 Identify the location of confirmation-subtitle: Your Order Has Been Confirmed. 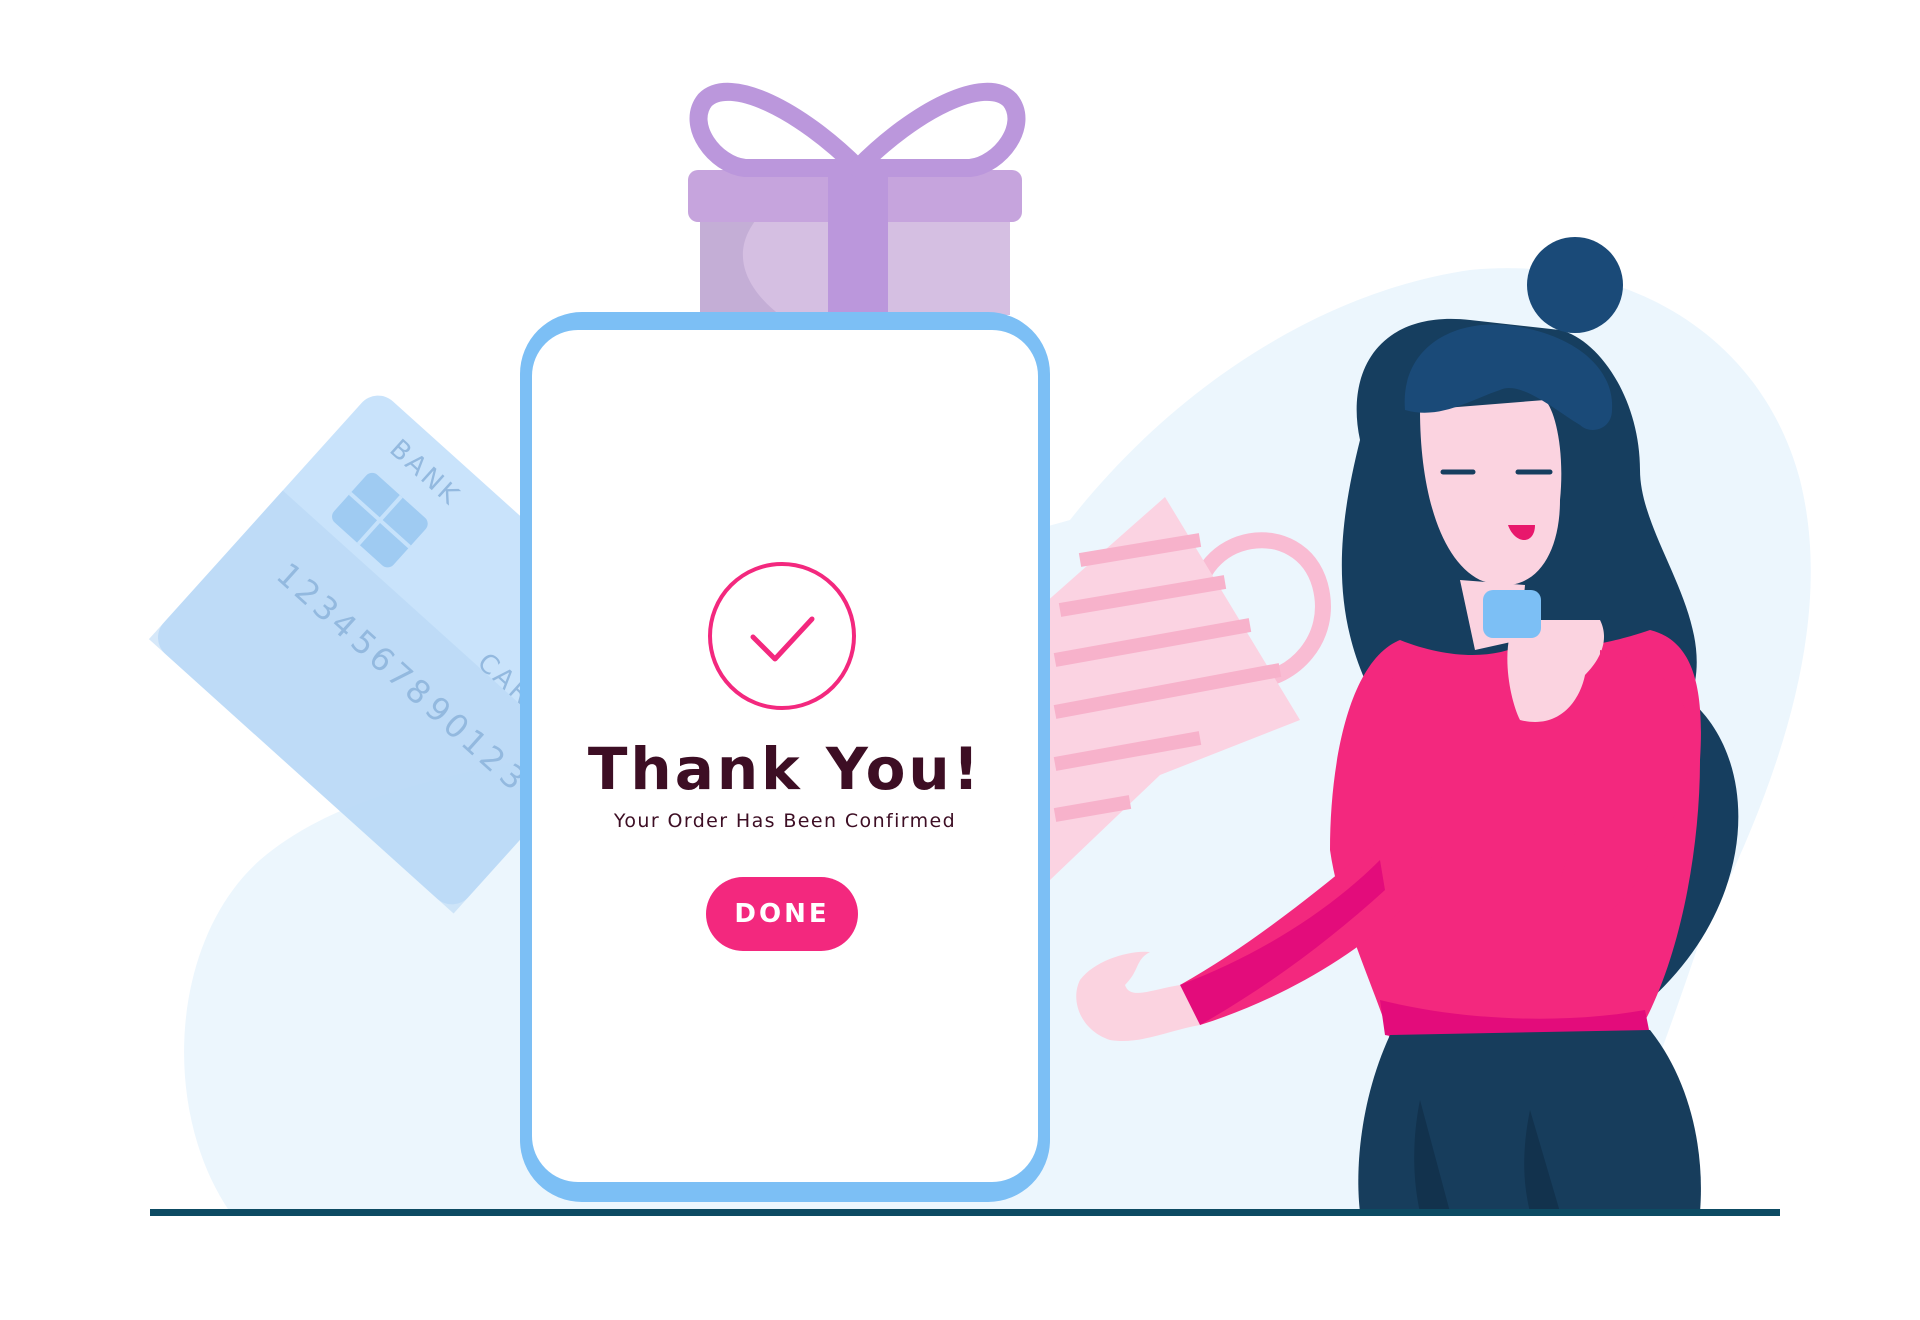
(785, 821).